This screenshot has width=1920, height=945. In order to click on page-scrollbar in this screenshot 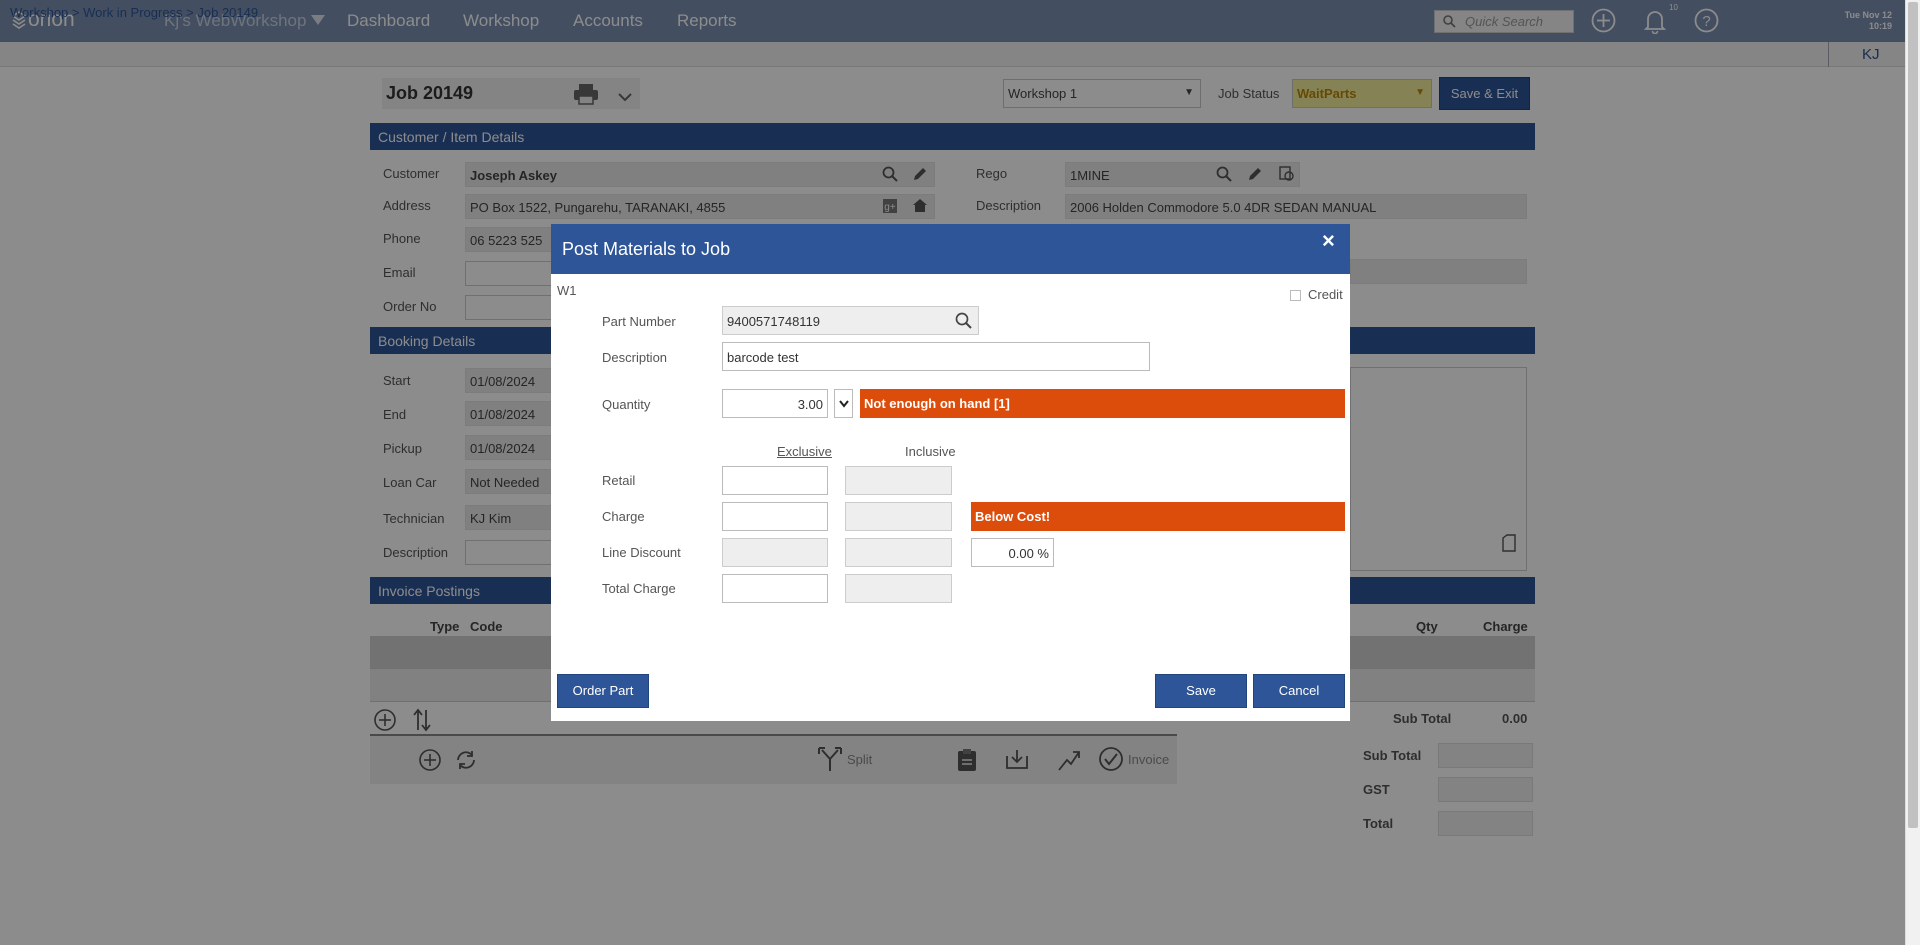, I will do `click(1912, 472)`.